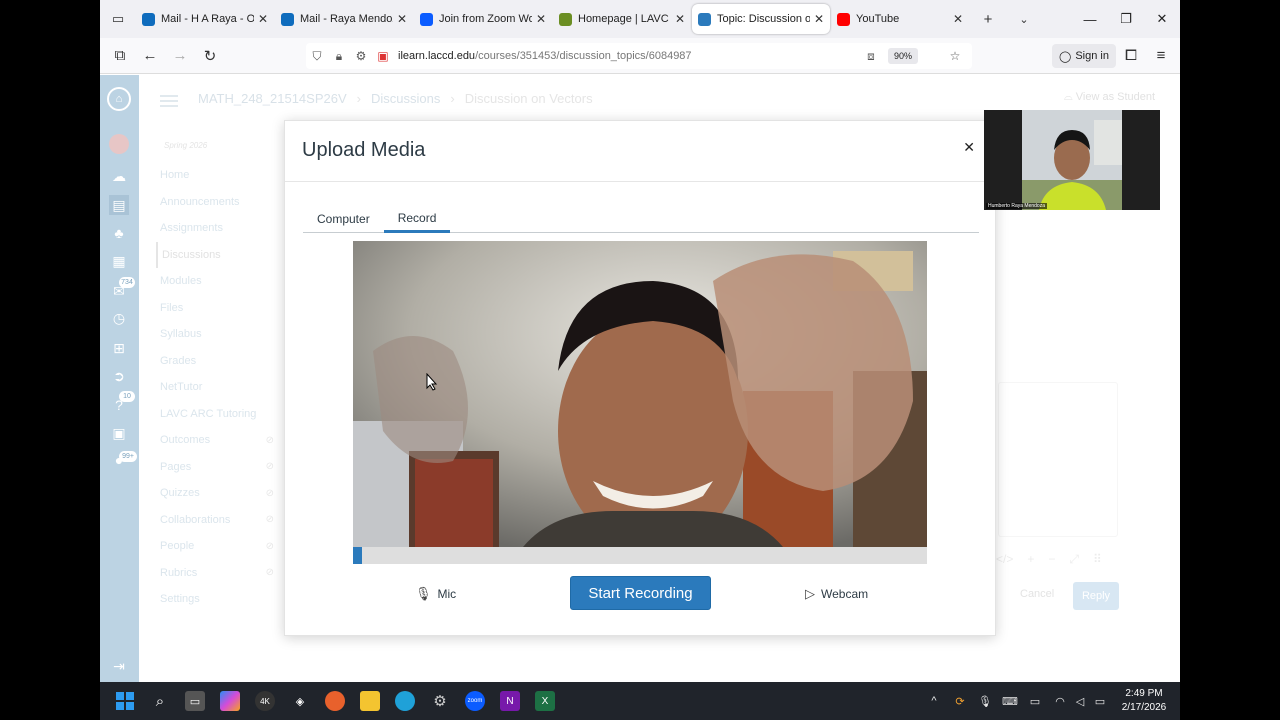 The width and height of the screenshot is (1280, 720). I want to click on browser-tab: YouTube ✕, so click(900, 19).